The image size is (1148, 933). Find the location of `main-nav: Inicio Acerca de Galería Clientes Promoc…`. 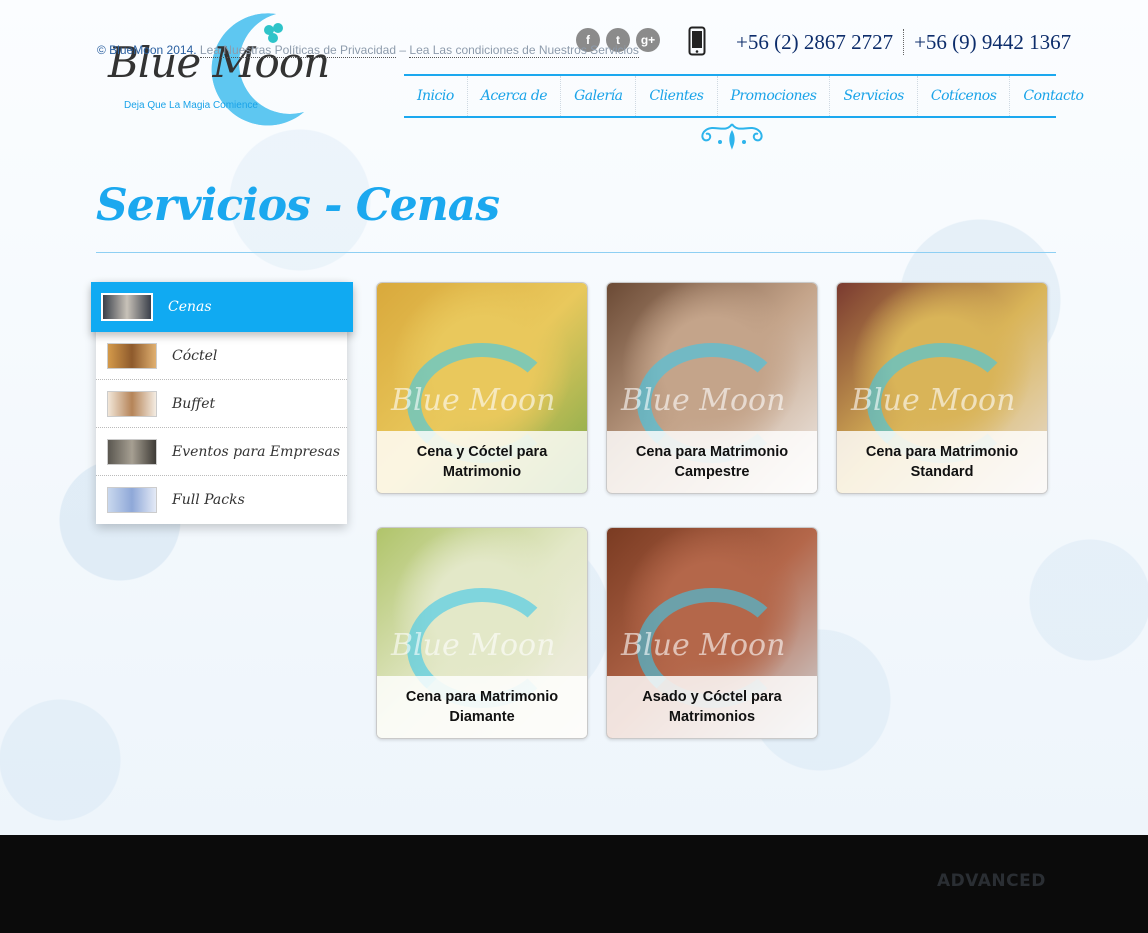

main-nav: Inicio Acerca de Galería Clientes Promoc… is located at coordinates (744, 96).